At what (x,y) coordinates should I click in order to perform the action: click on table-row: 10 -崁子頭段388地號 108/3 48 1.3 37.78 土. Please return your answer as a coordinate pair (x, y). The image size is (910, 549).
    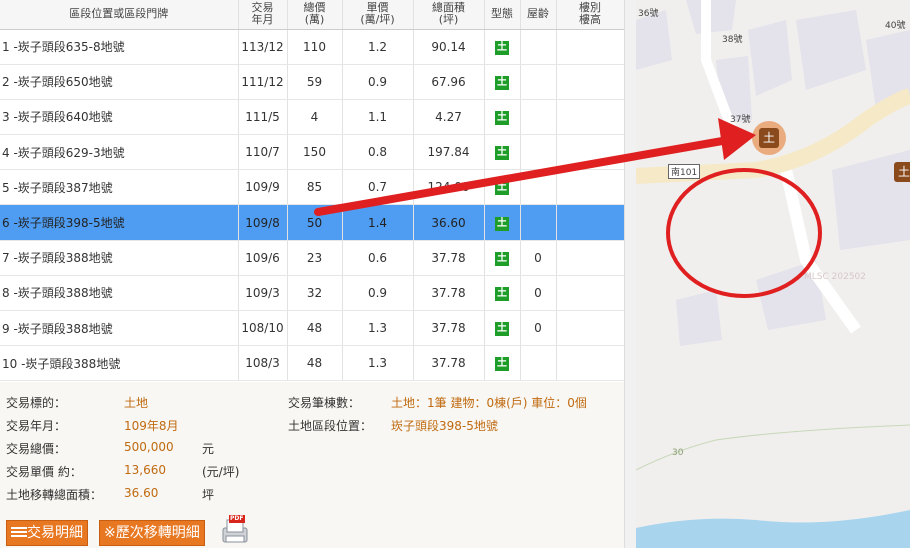
    Looking at the image, I should click on (312, 363).